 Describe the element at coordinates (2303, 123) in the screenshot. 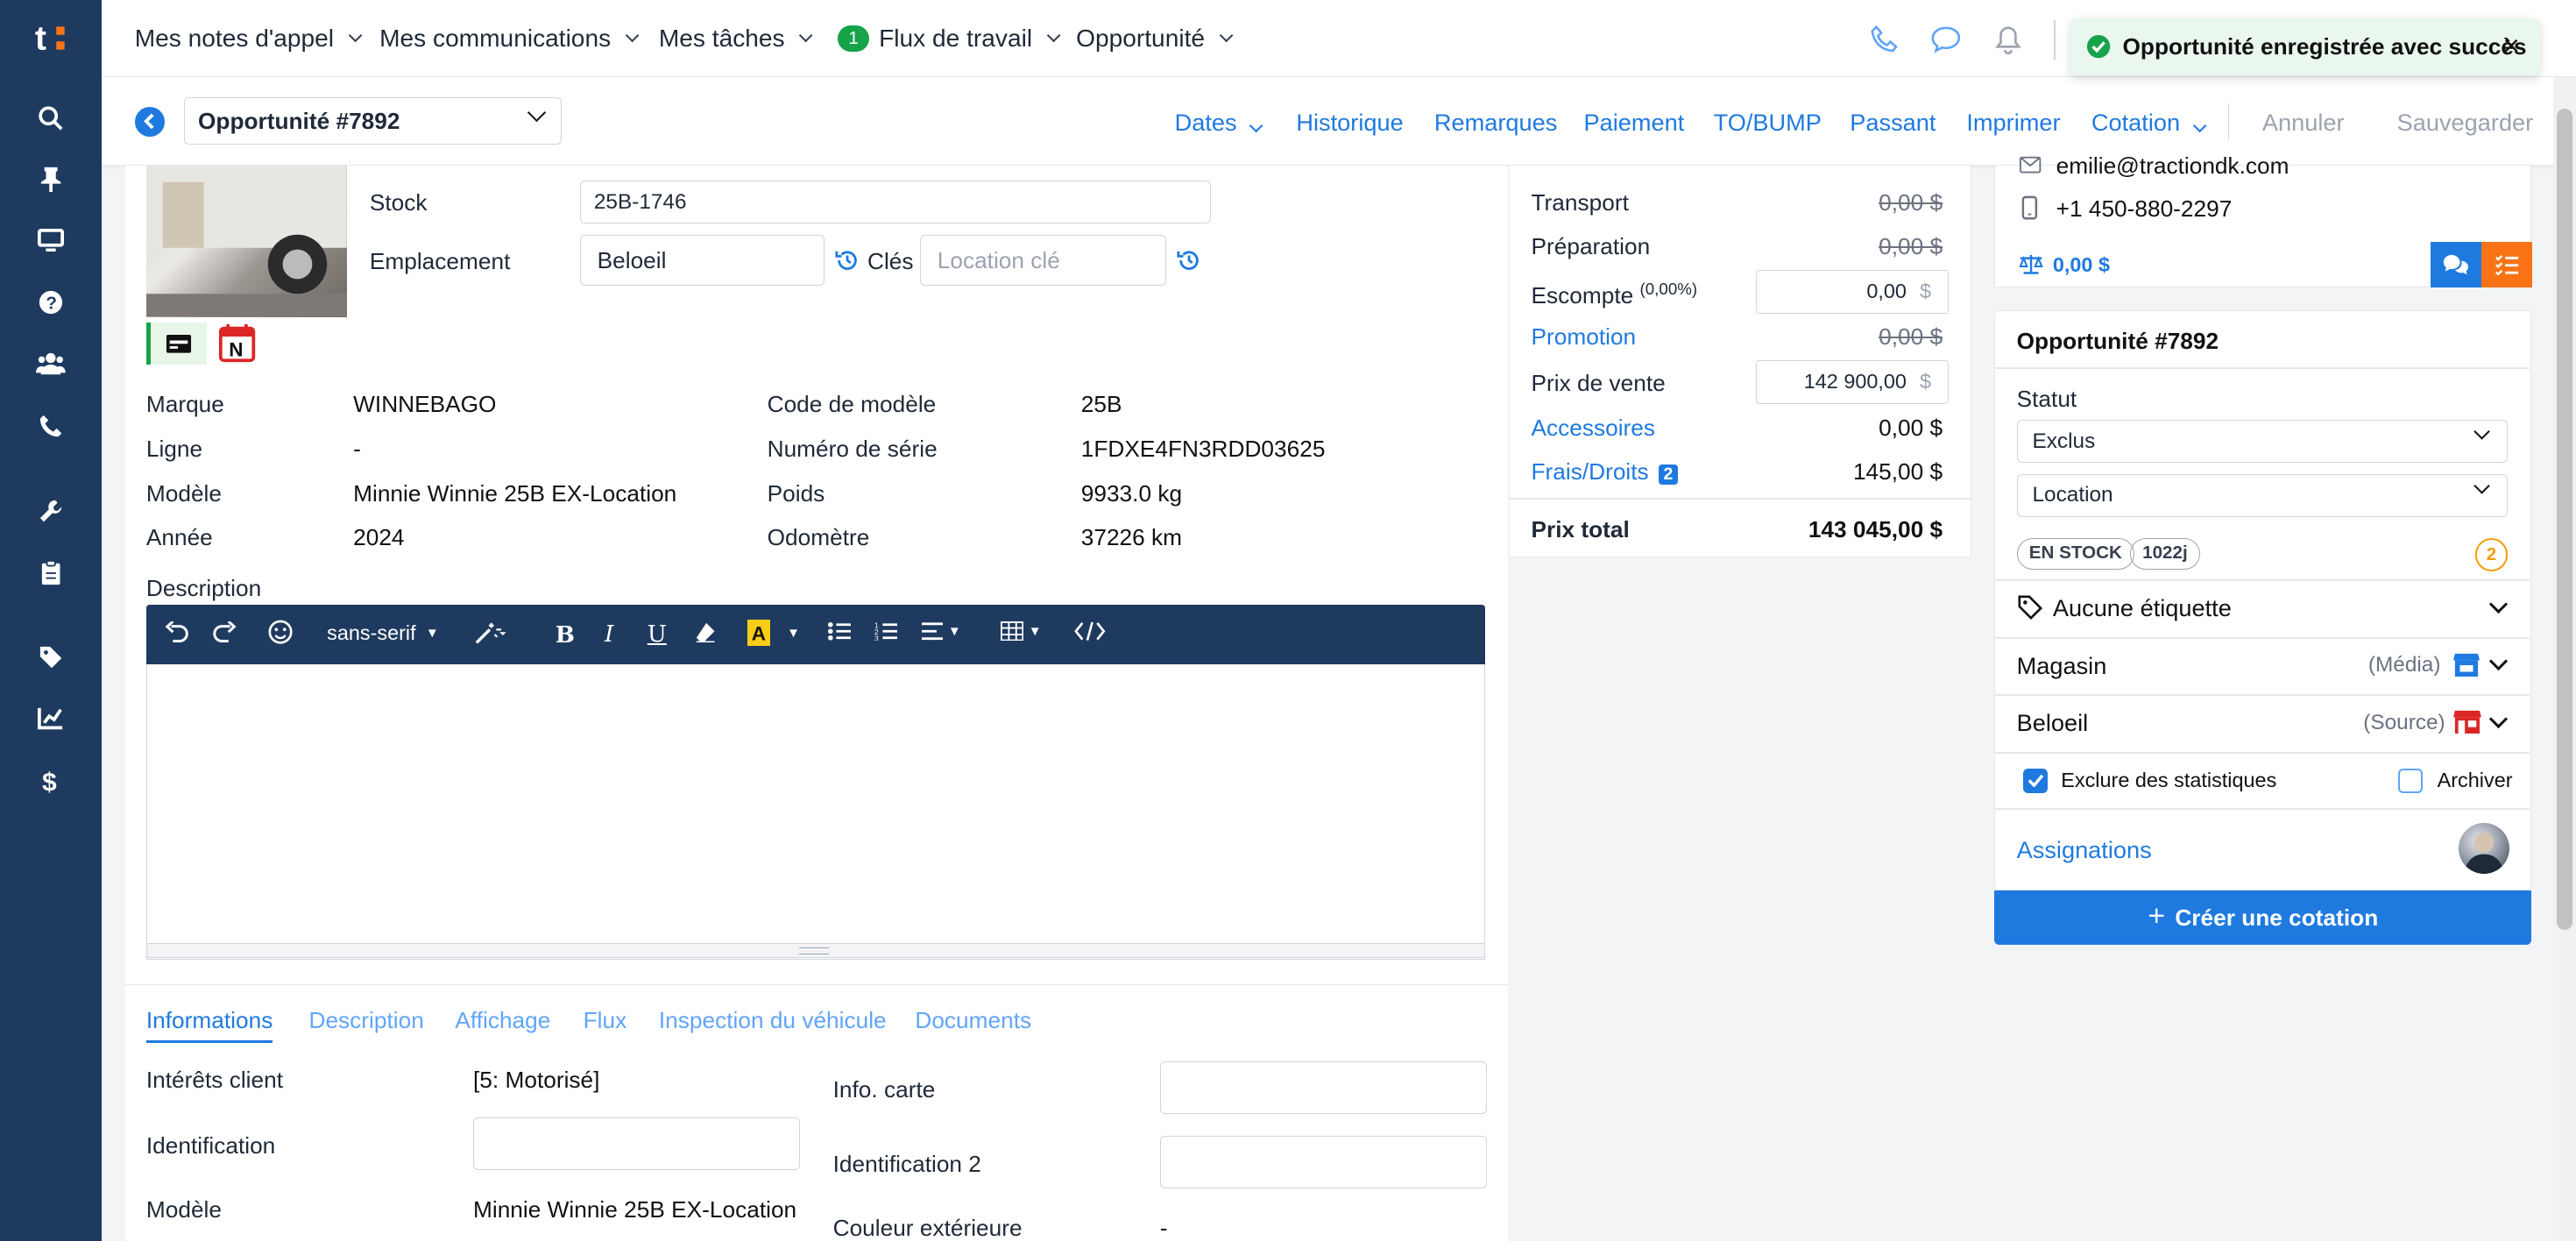

I see `annuler-button: Annuler` at that location.